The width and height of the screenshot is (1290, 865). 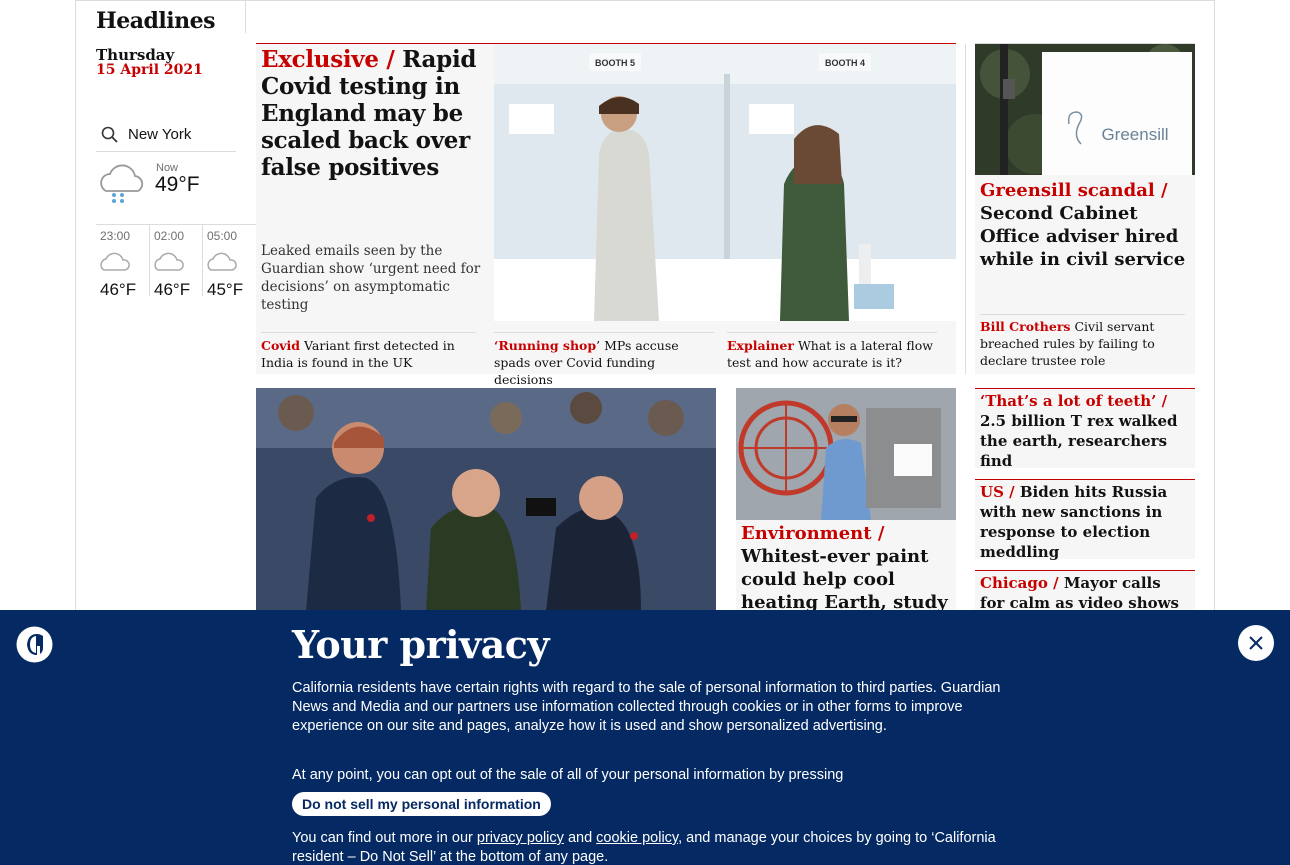 I want to click on sub-kicker: Covid, so click(x=281, y=345).